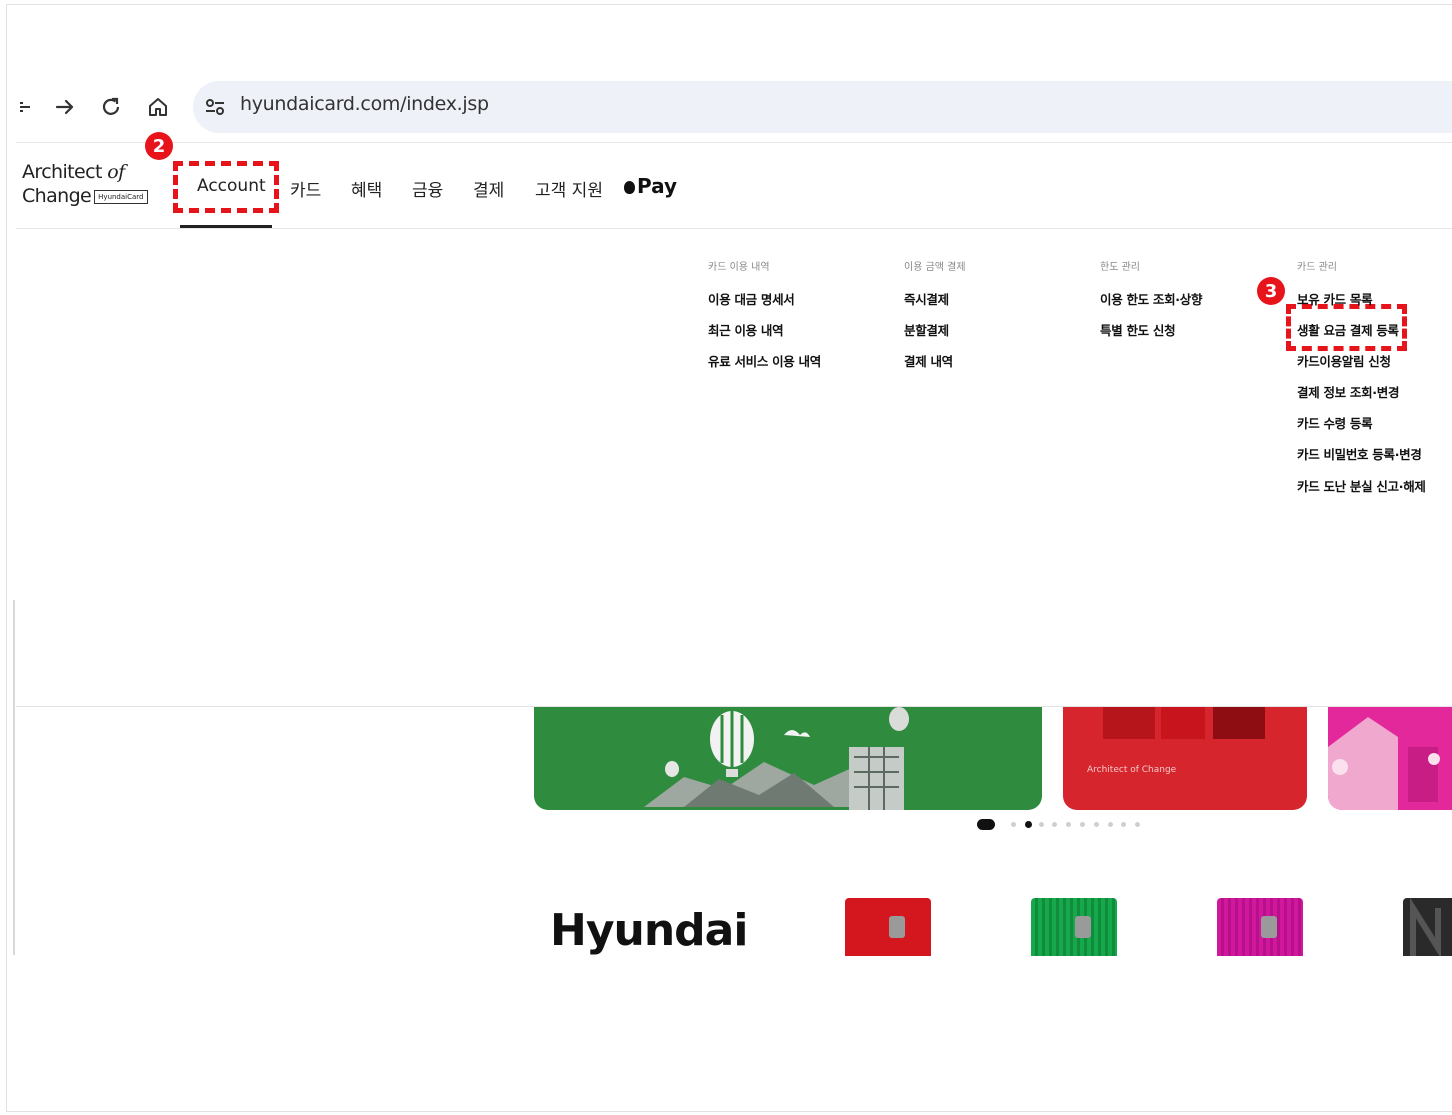 This screenshot has width=1452, height=1115. What do you see at coordinates (1132, 770) in the screenshot?
I see `banner-red-logo: Architect of Change` at bounding box center [1132, 770].